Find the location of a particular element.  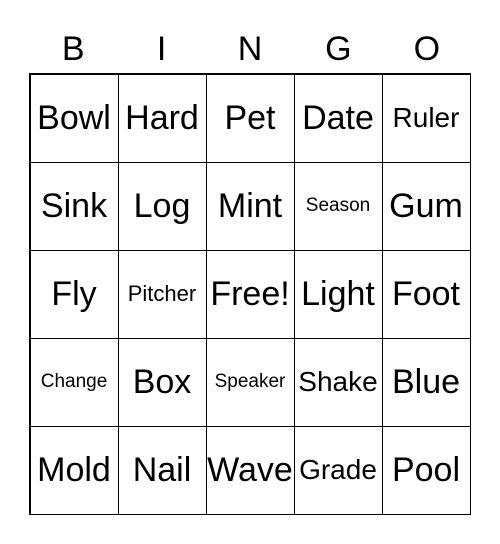

bingo-cell: Pool is located at coordinates (426, 470).